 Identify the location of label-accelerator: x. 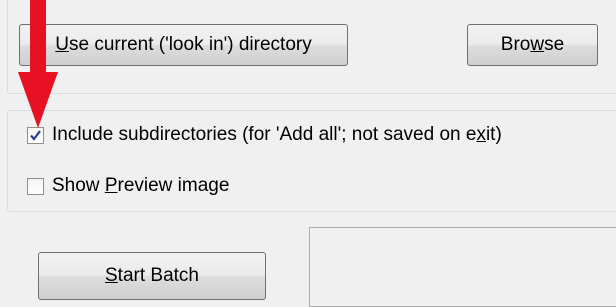
(481, 134).